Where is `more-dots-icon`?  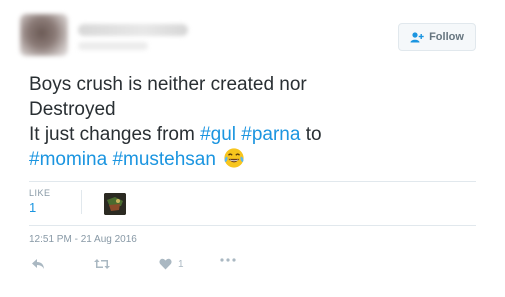
more-dots-icon is located at coordinates (228, 260).